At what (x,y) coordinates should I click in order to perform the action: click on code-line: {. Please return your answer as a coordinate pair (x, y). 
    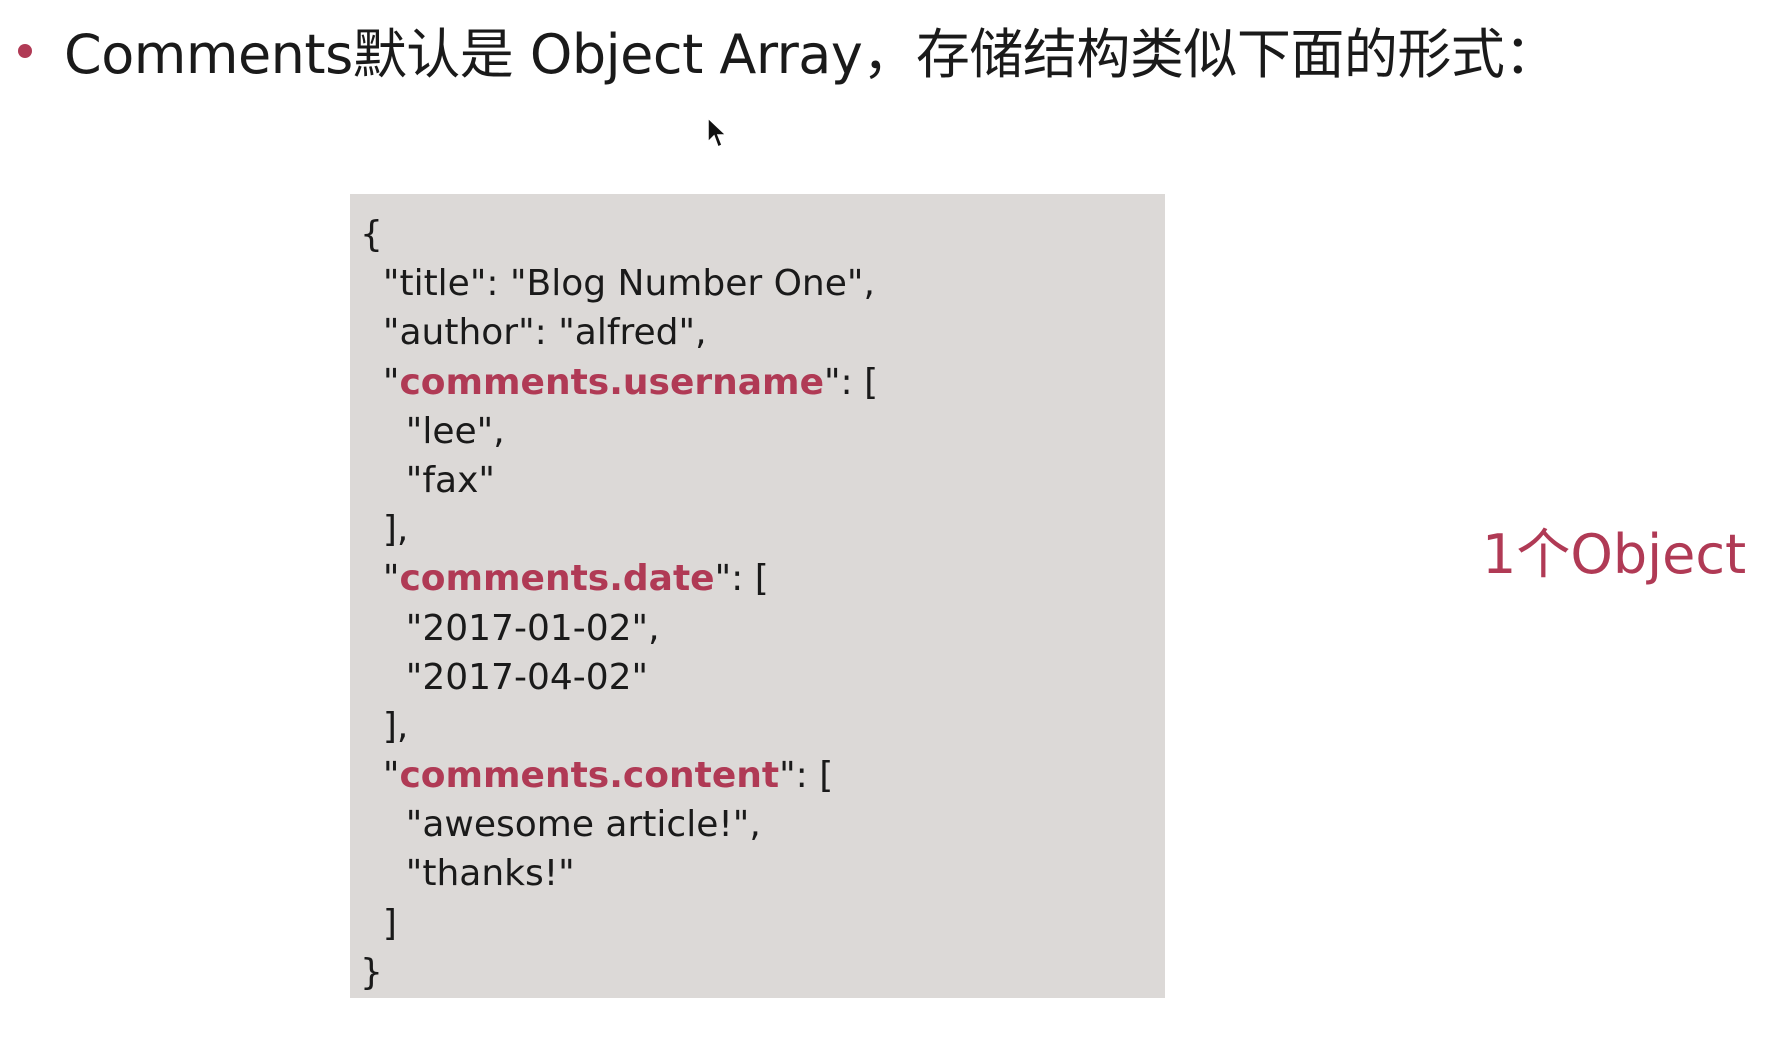
    Looking at the image, I should click on (619, 234).